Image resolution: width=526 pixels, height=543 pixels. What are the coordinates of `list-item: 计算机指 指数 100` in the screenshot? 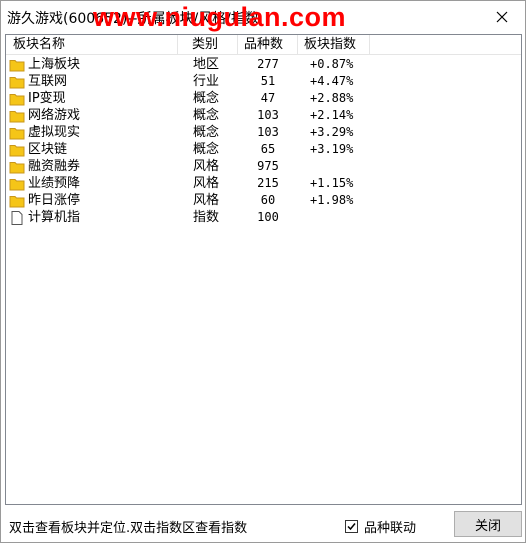 It's located at (263, 217).